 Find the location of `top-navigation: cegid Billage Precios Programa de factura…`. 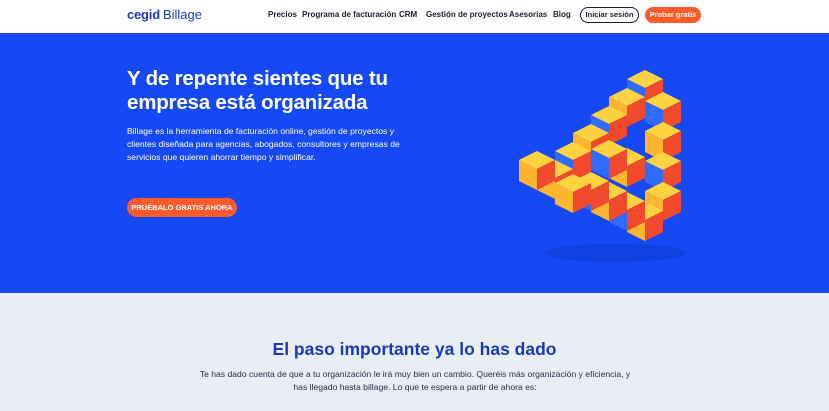

top-navigation: cegid Billage Precios Programa de factura… is located at coordinates (414, 16).